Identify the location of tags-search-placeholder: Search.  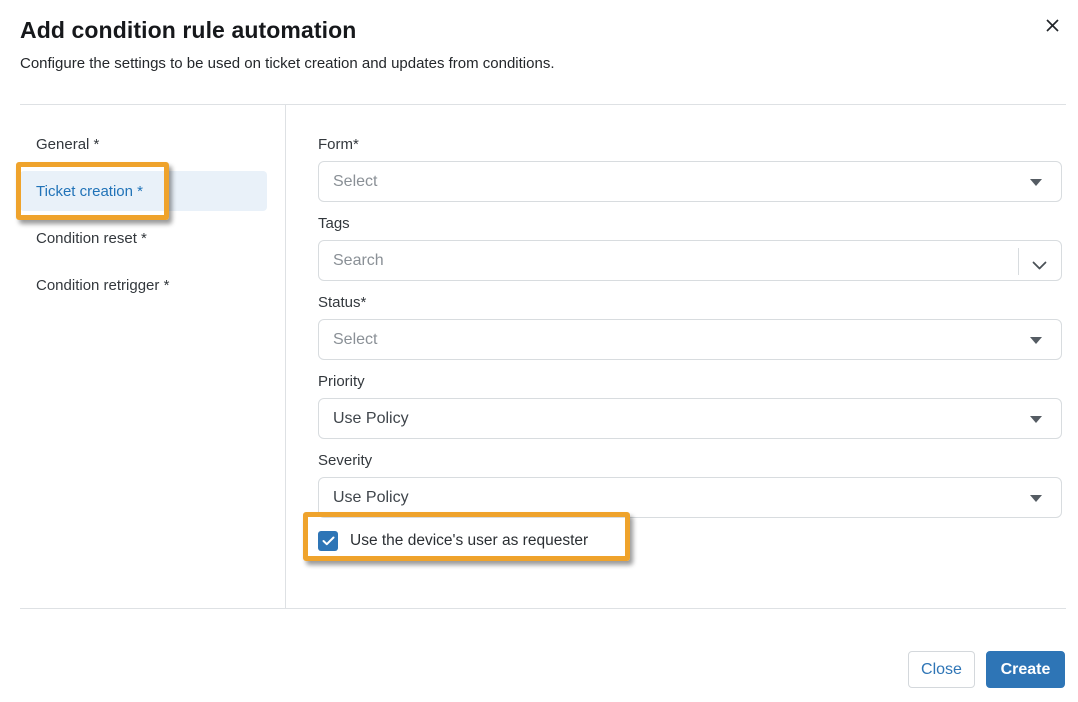
(358, 260).